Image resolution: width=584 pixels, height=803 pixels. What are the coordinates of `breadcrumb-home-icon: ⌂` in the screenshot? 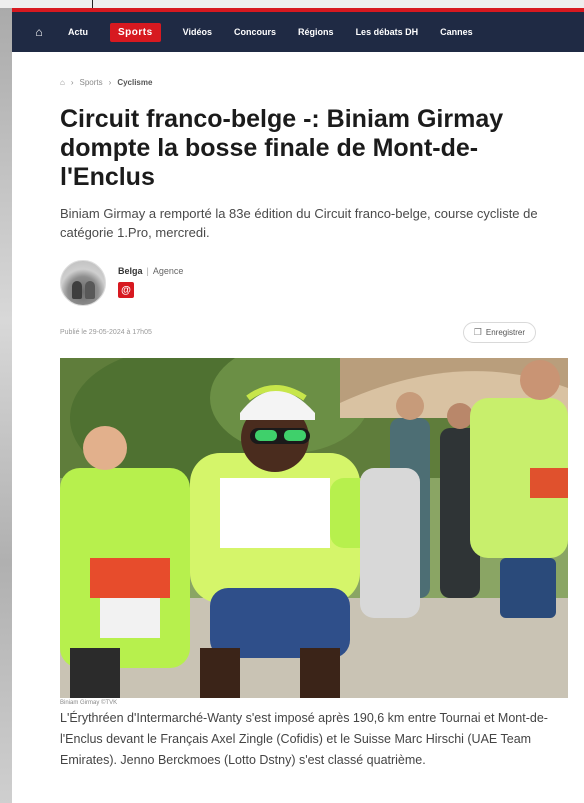 It's located at (62, 82).